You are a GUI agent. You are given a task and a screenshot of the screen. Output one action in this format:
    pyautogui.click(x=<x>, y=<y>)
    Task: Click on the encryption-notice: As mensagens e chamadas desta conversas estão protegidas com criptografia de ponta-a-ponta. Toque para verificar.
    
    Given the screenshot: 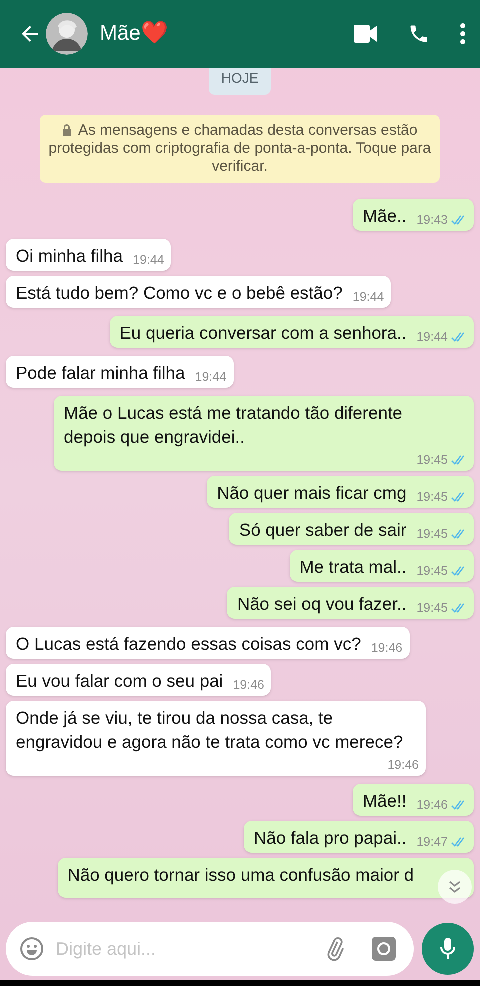 What is the action you would take?
    pyautogui.click(x=240, y=149)
    